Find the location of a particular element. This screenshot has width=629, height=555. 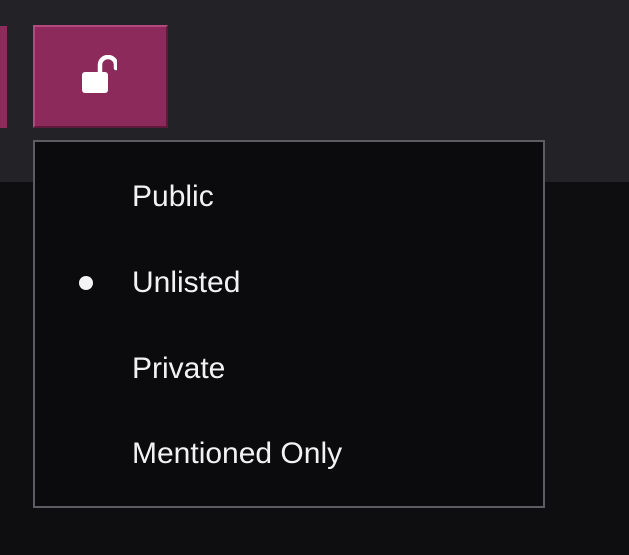

selected-bullet-icon is located at coordinates (86, 283).